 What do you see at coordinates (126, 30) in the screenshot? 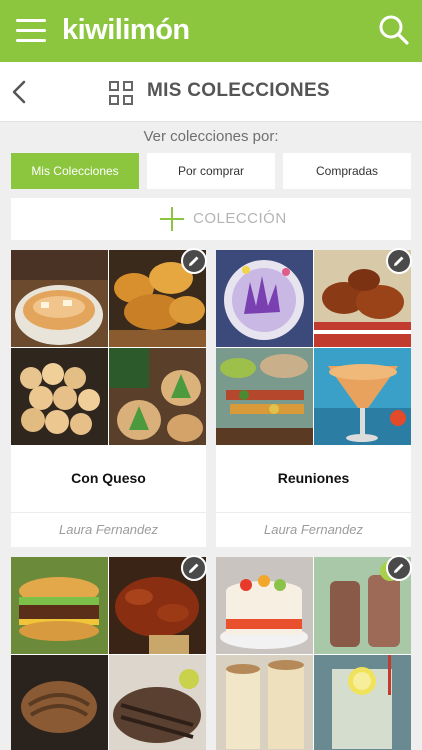
I see `app-logo: kiwilimón` at bounding box center [126, 30].